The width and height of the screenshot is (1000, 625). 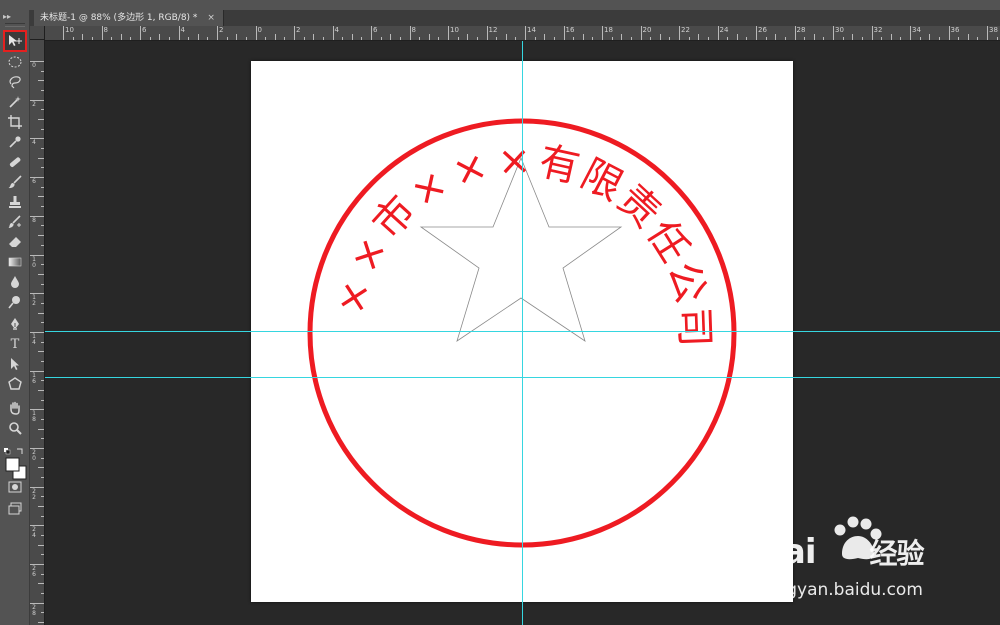 What do you see at coordinates (37, 33) in the screenshot?
I see `ruler-origin` at bounding box center [37, 33].